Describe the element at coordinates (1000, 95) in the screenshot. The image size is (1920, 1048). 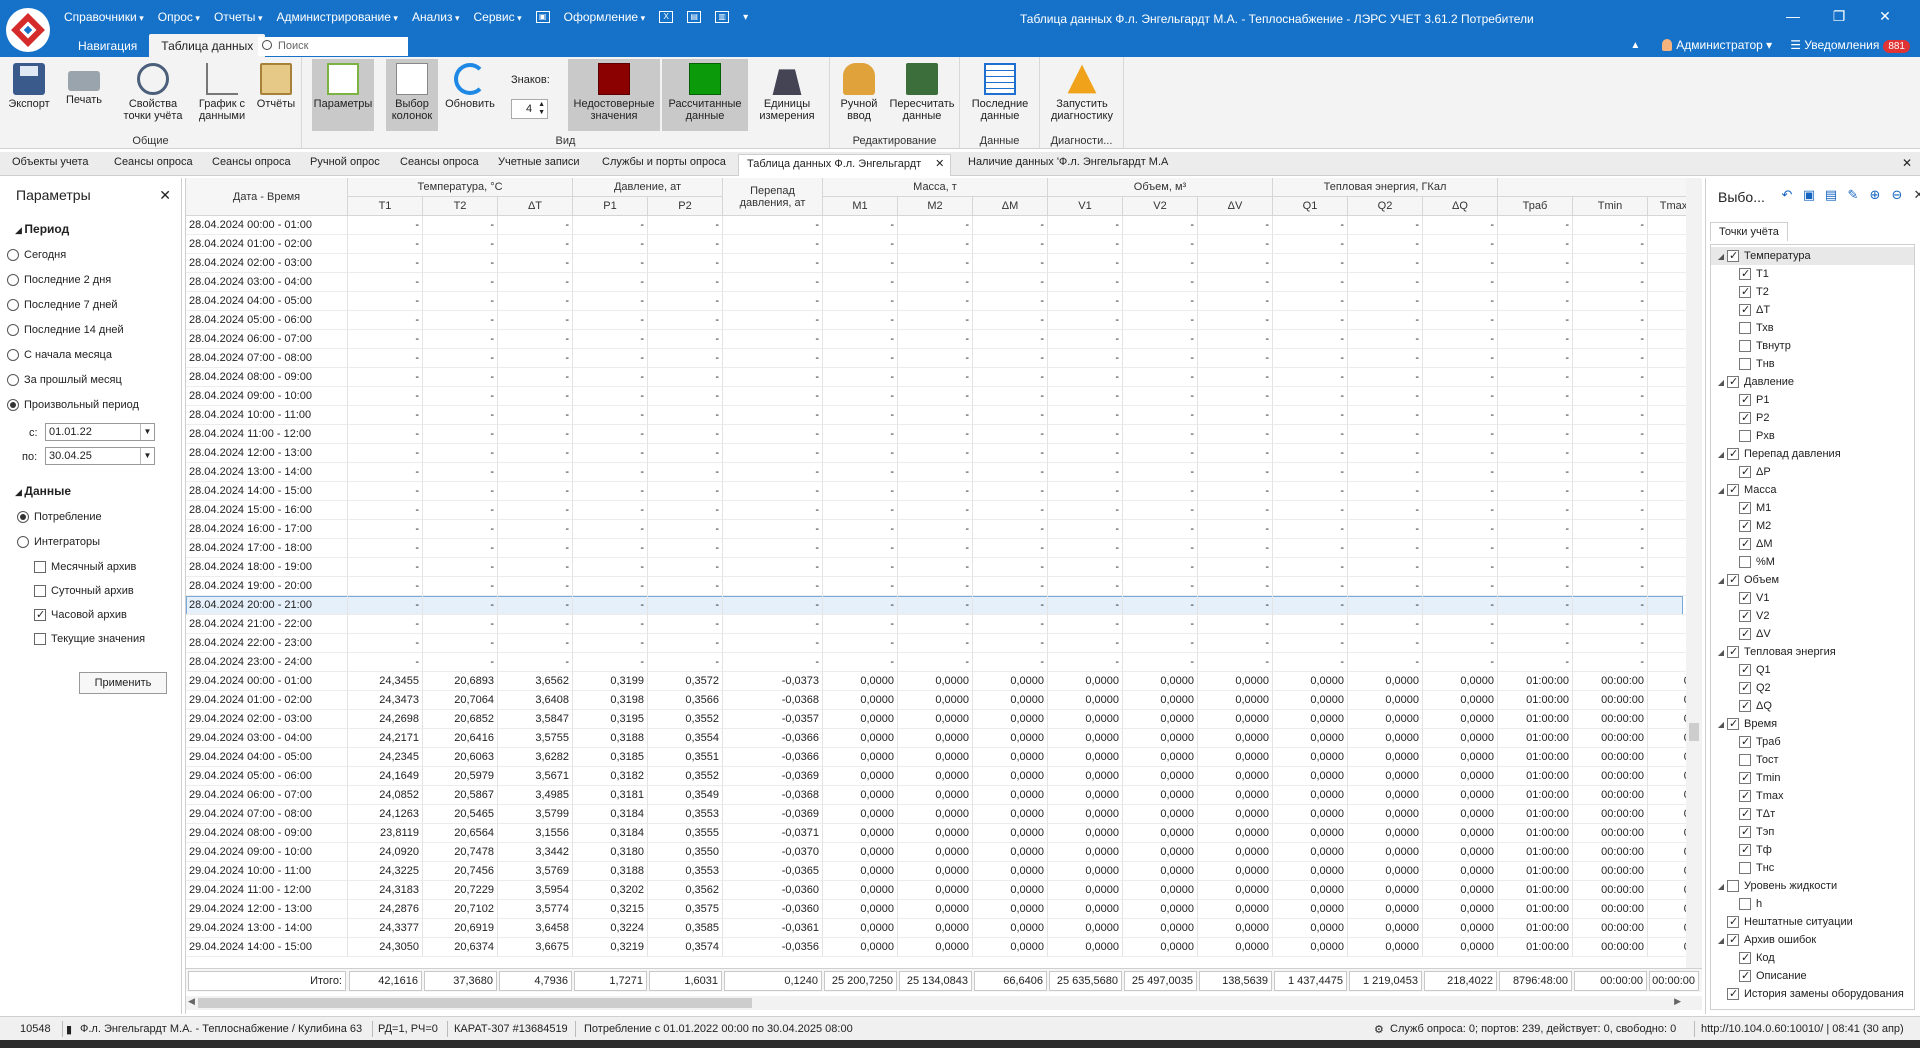
I see `last-data-button: Последние данные` at that location.